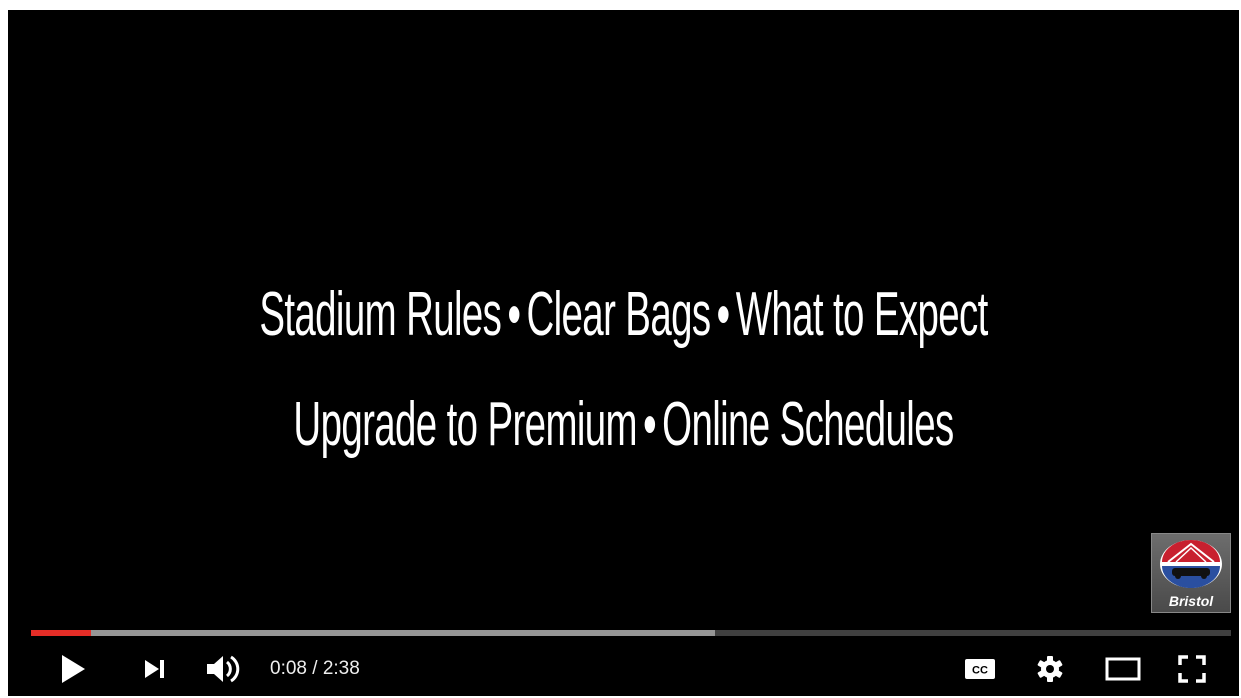  Describe the element at coordinates (465, 424) in the screenshot. I see `title-item: Upgrade to Premium` at that location.